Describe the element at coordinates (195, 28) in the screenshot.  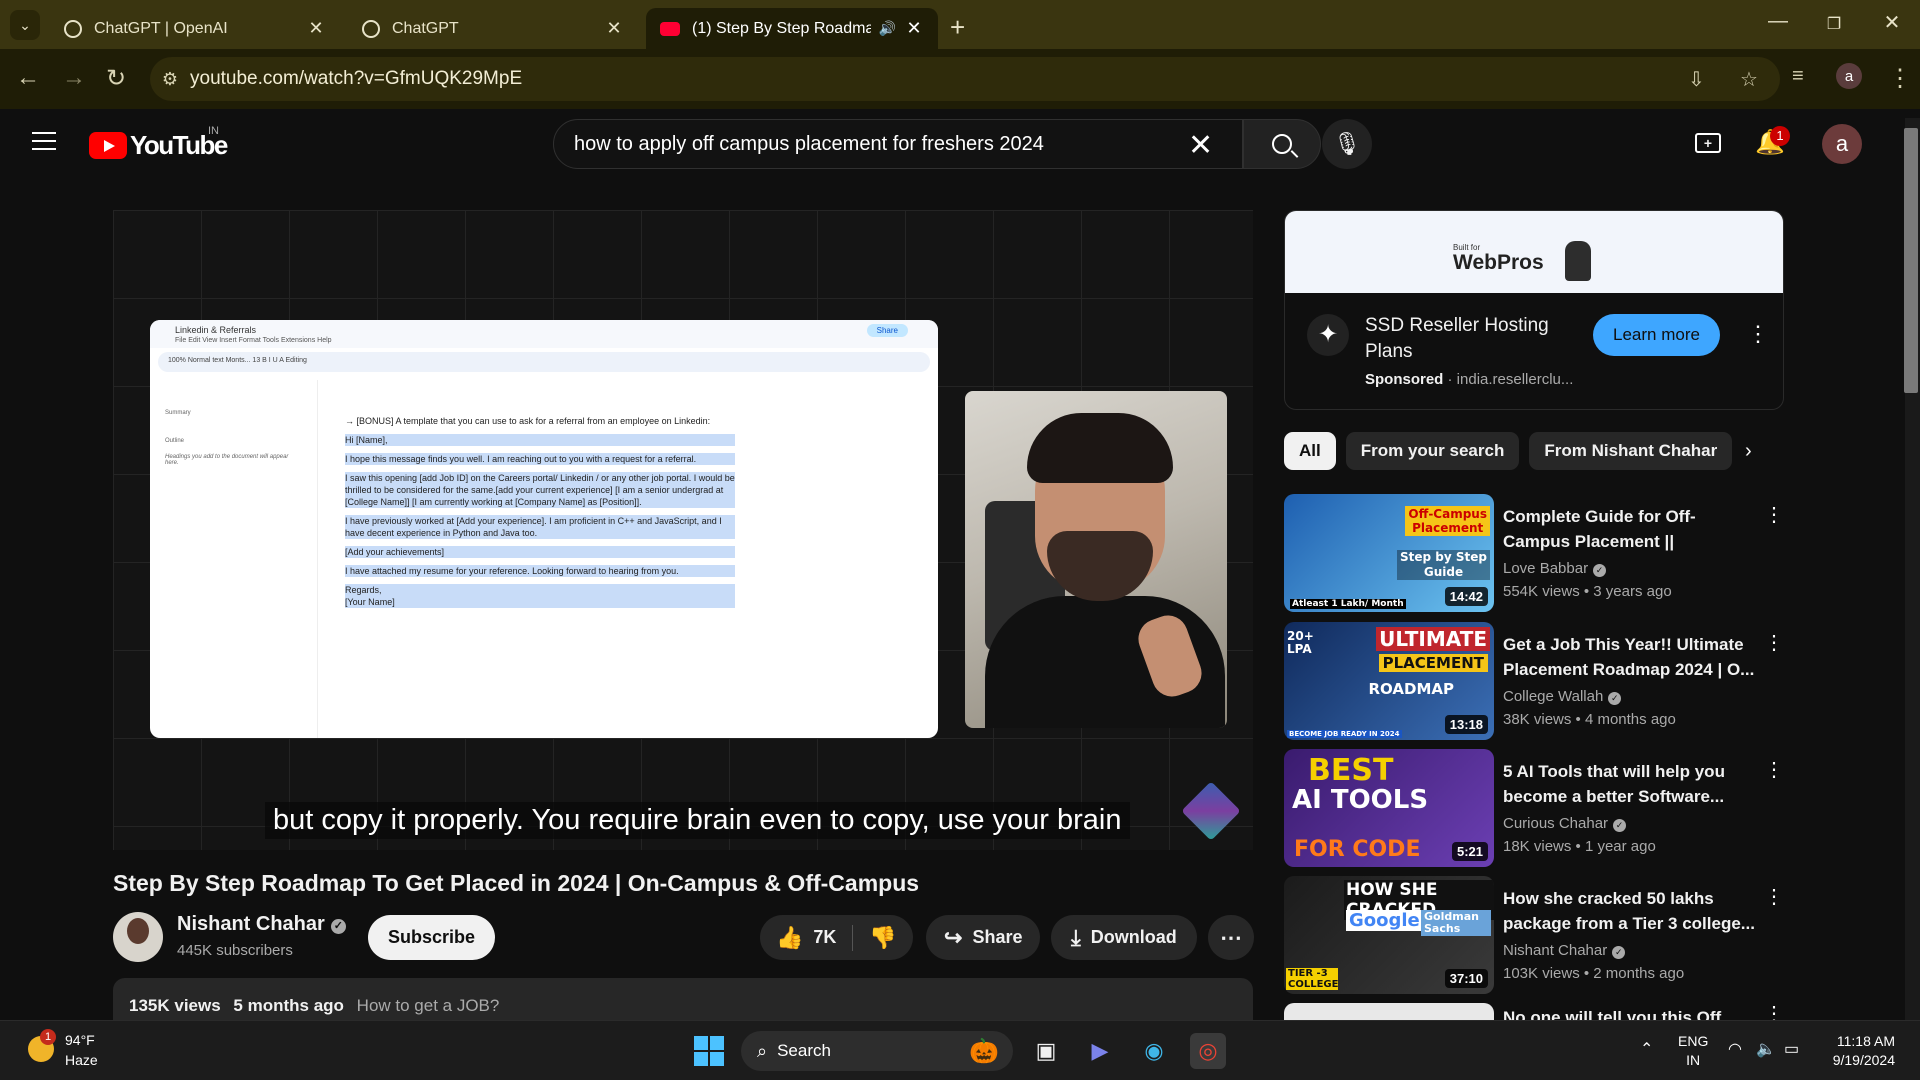
I see `browser-tab-chatgpt-openai: ChatGPT | OpenAI ✕` at that location.